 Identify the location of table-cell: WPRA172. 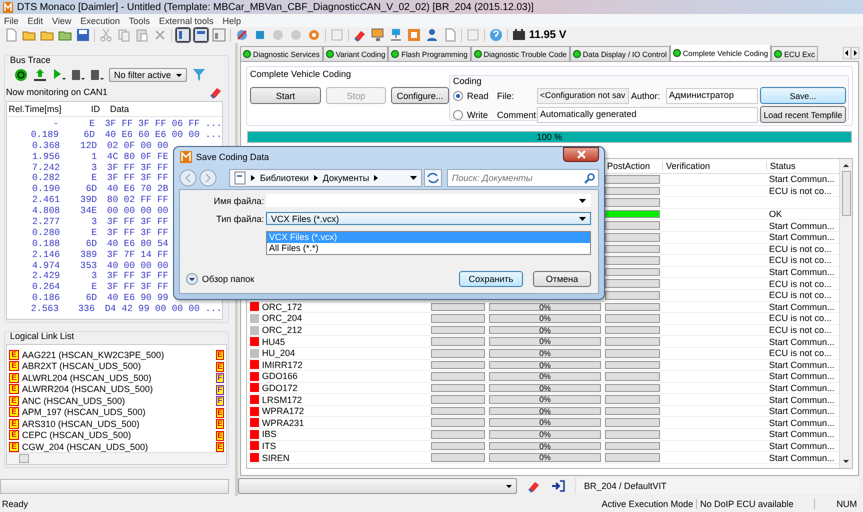
(283, 411).